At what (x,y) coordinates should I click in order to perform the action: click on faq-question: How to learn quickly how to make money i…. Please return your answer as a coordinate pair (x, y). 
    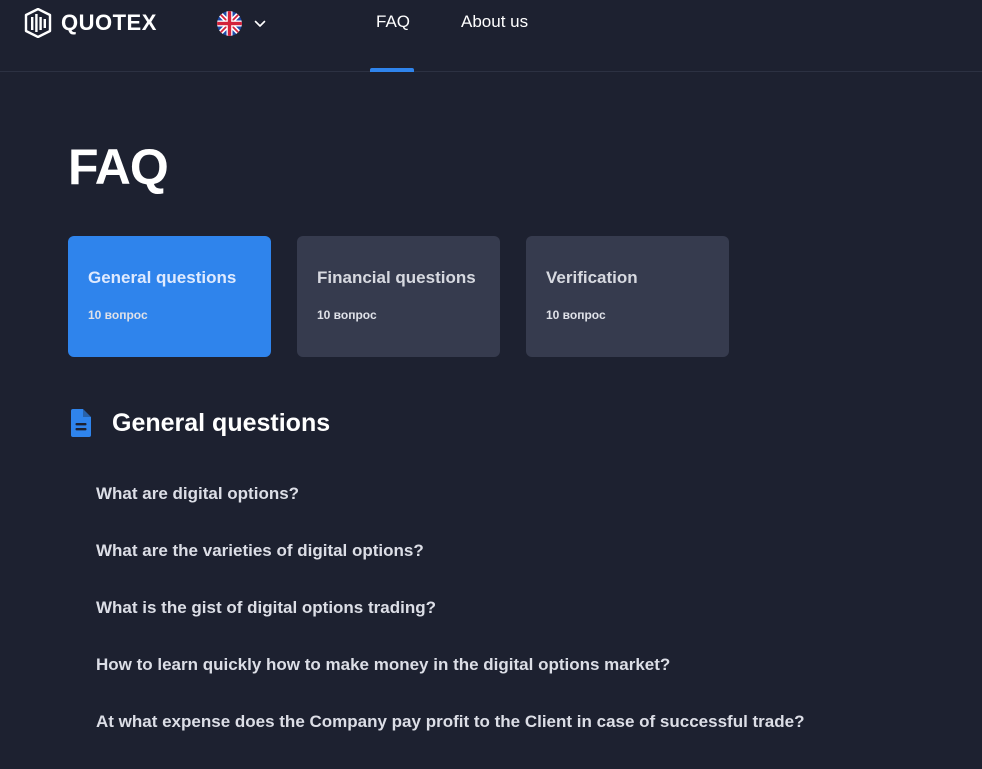
    Looking at the image, I should click on (450, 683).